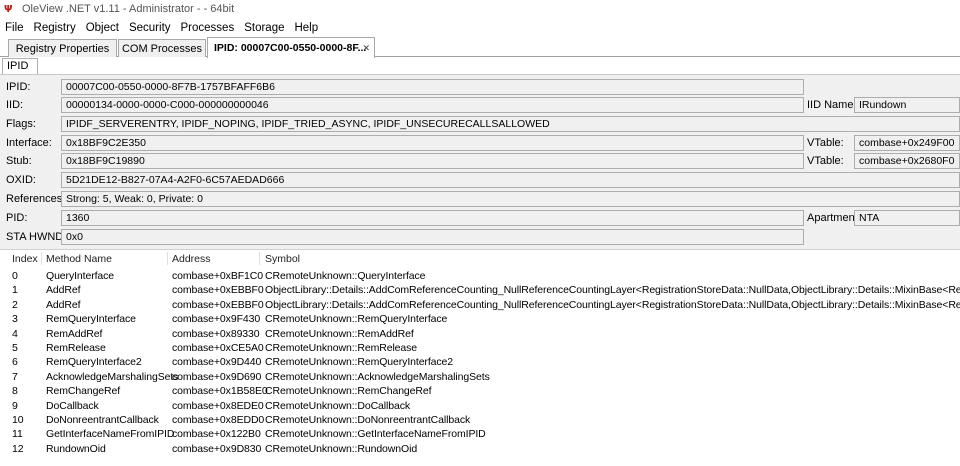  Describe the element at coordinates (432, 237) in the screenshot. I see `sta-hwnd-field: 0x0` at that location.